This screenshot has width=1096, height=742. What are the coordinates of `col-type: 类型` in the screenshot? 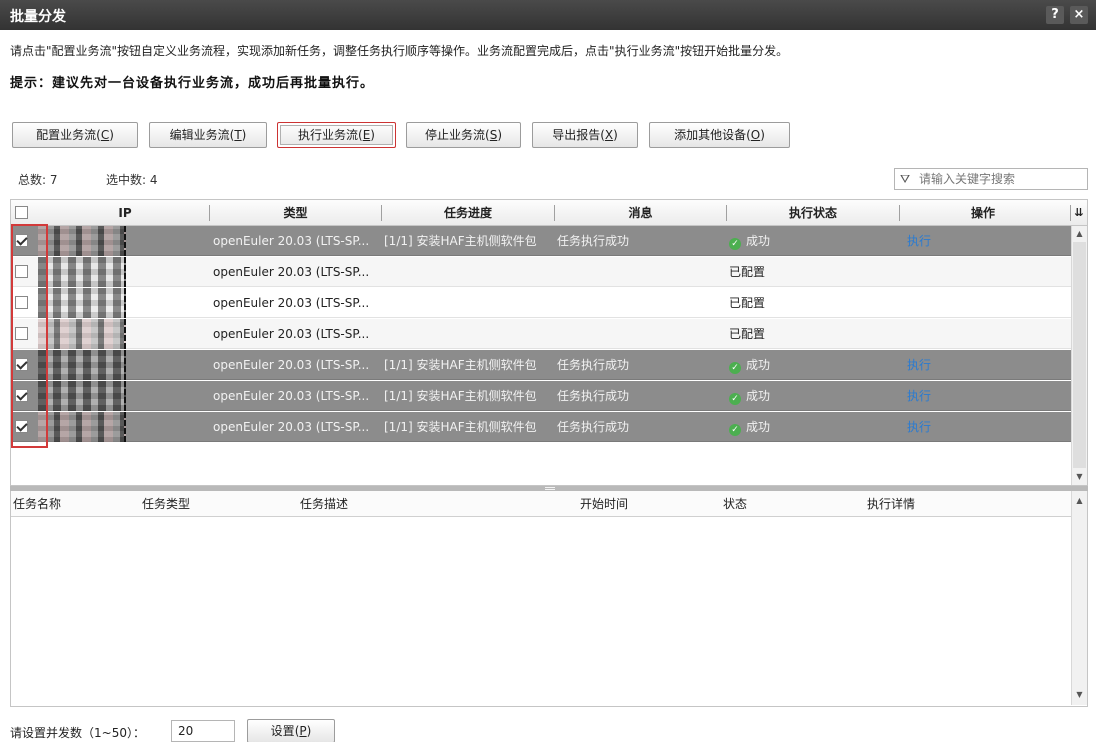 It's located at (295, 213).